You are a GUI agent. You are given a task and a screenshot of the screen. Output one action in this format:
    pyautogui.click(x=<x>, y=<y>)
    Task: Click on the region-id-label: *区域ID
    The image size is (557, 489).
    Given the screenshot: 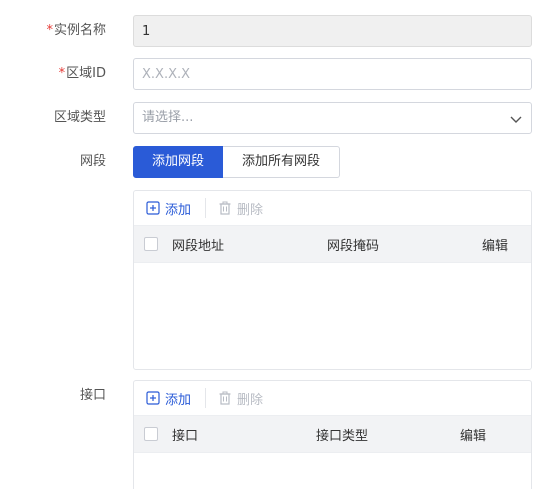 What is the action you would take?
    pyautogui.click(x=82, y=74)
    